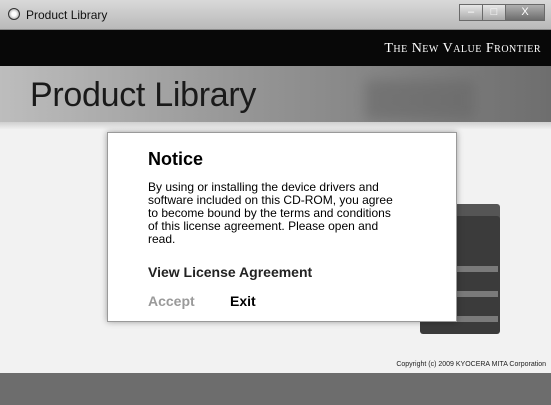 The image size is (551, 405). I want to click on page-title: Product Library, so click(143, 95).